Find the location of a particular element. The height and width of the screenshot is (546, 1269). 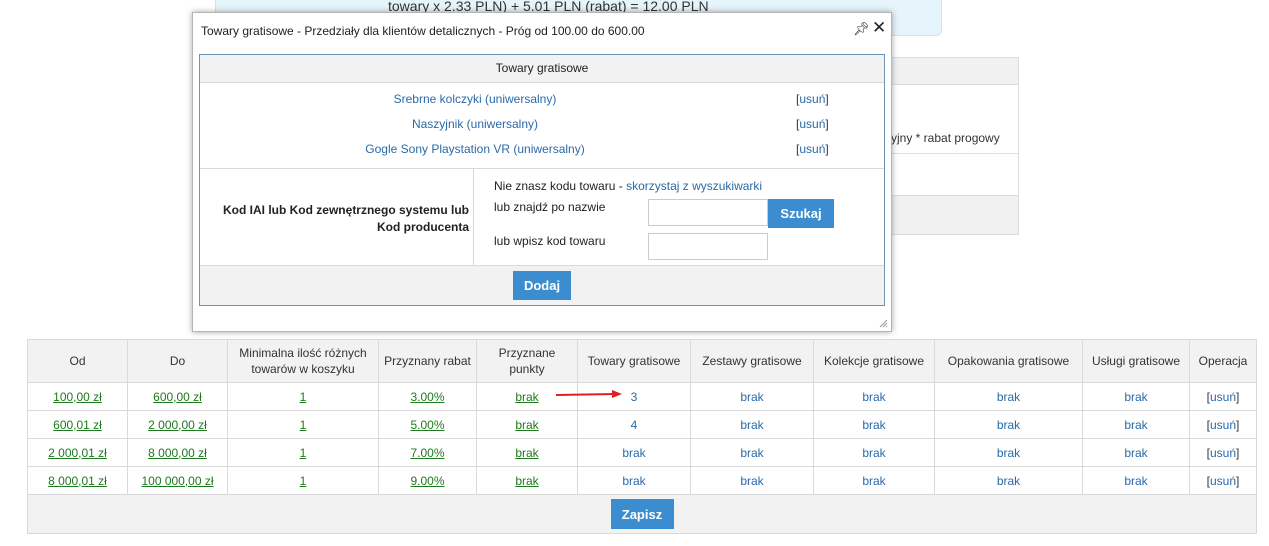

header-gifts: Towary gratisowe is located at coordinates (634, 361).